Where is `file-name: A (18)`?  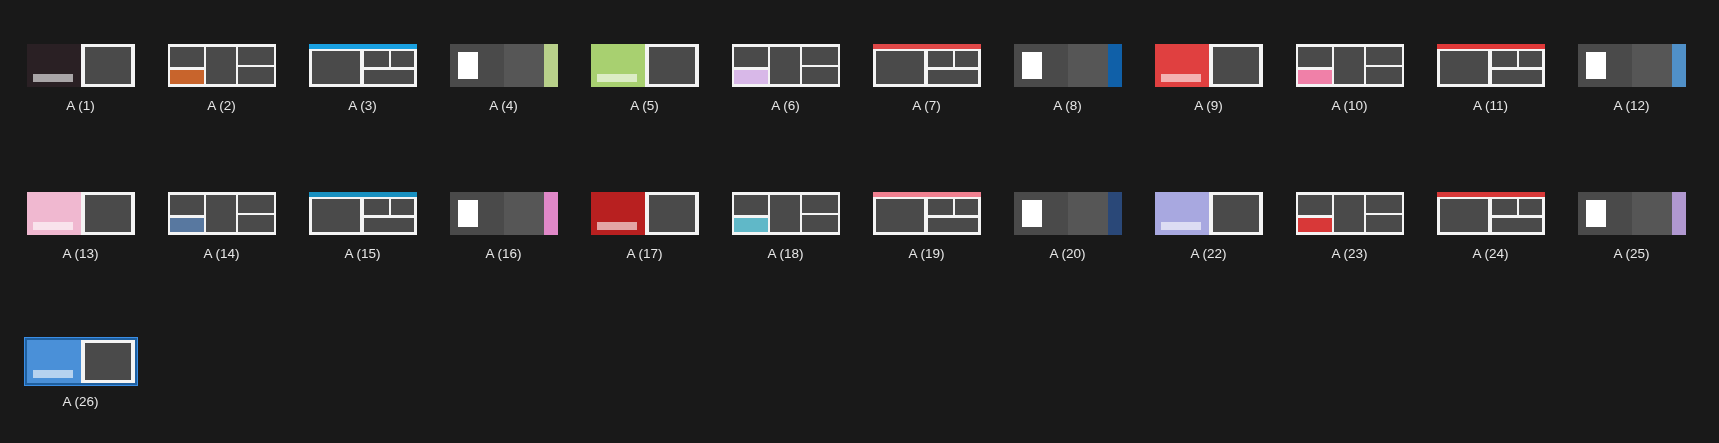 file-name: A (18) is located at coordinates (785, 253).